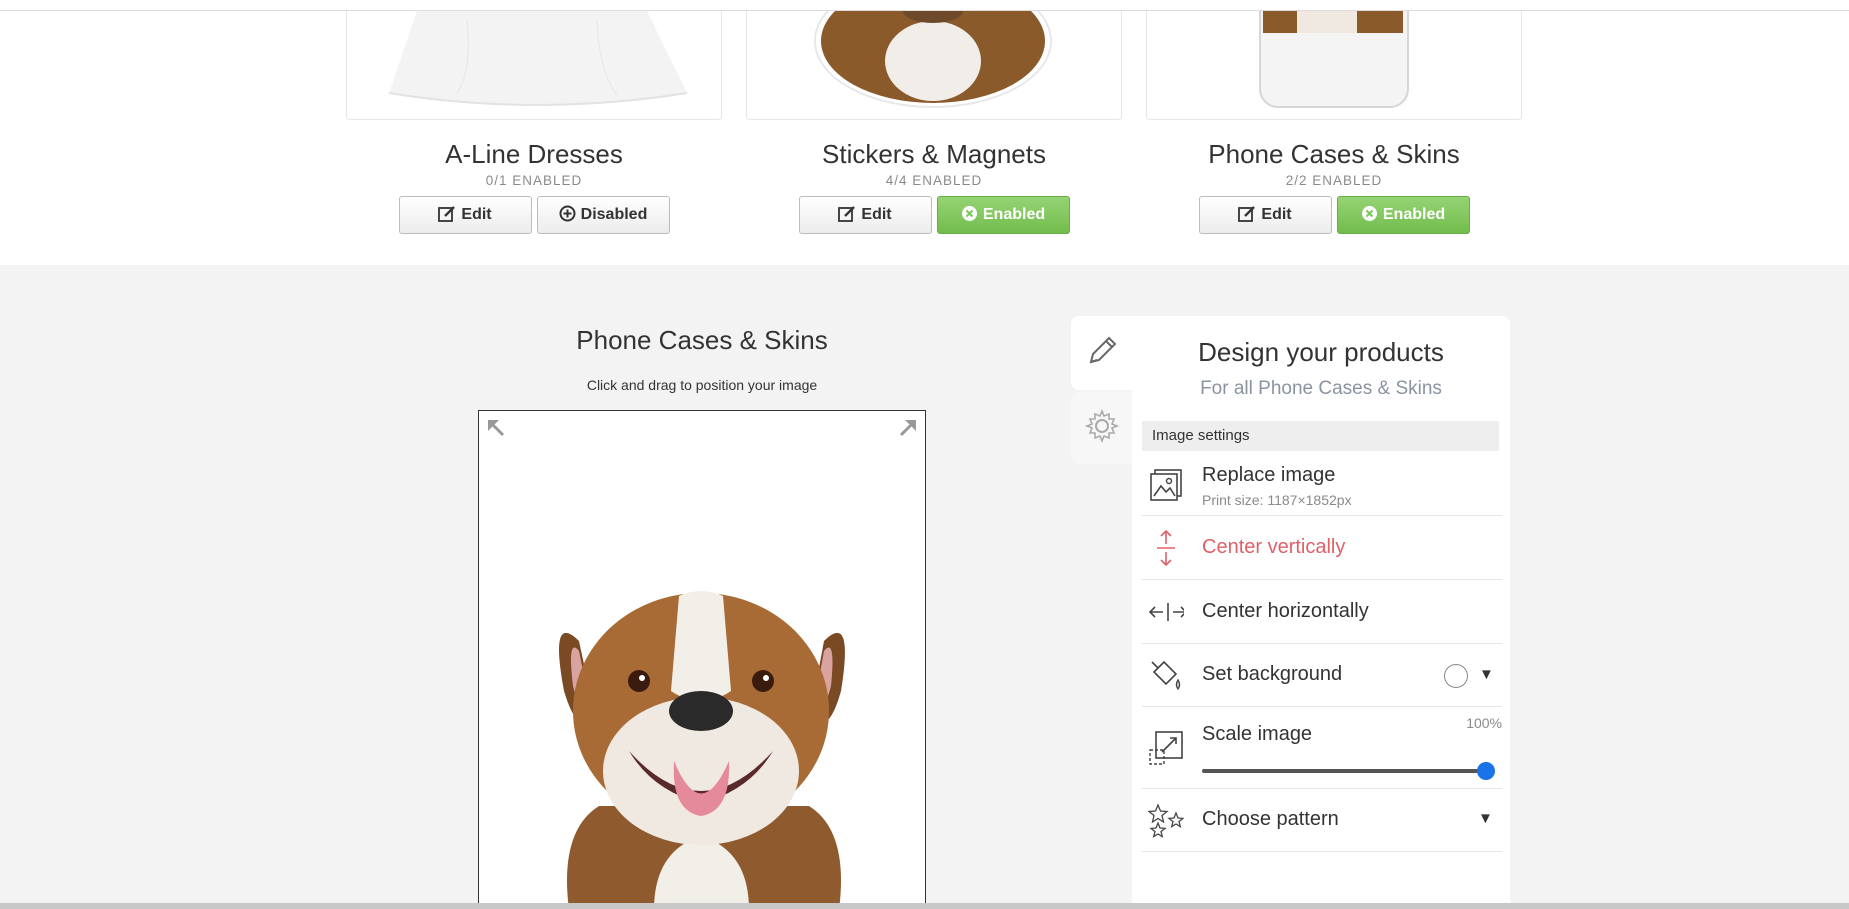 This screenshot has height=909, width=1849. Describe the element at coordinates (1348, 771) in the screenshot. I see `scale-slider` at that location.